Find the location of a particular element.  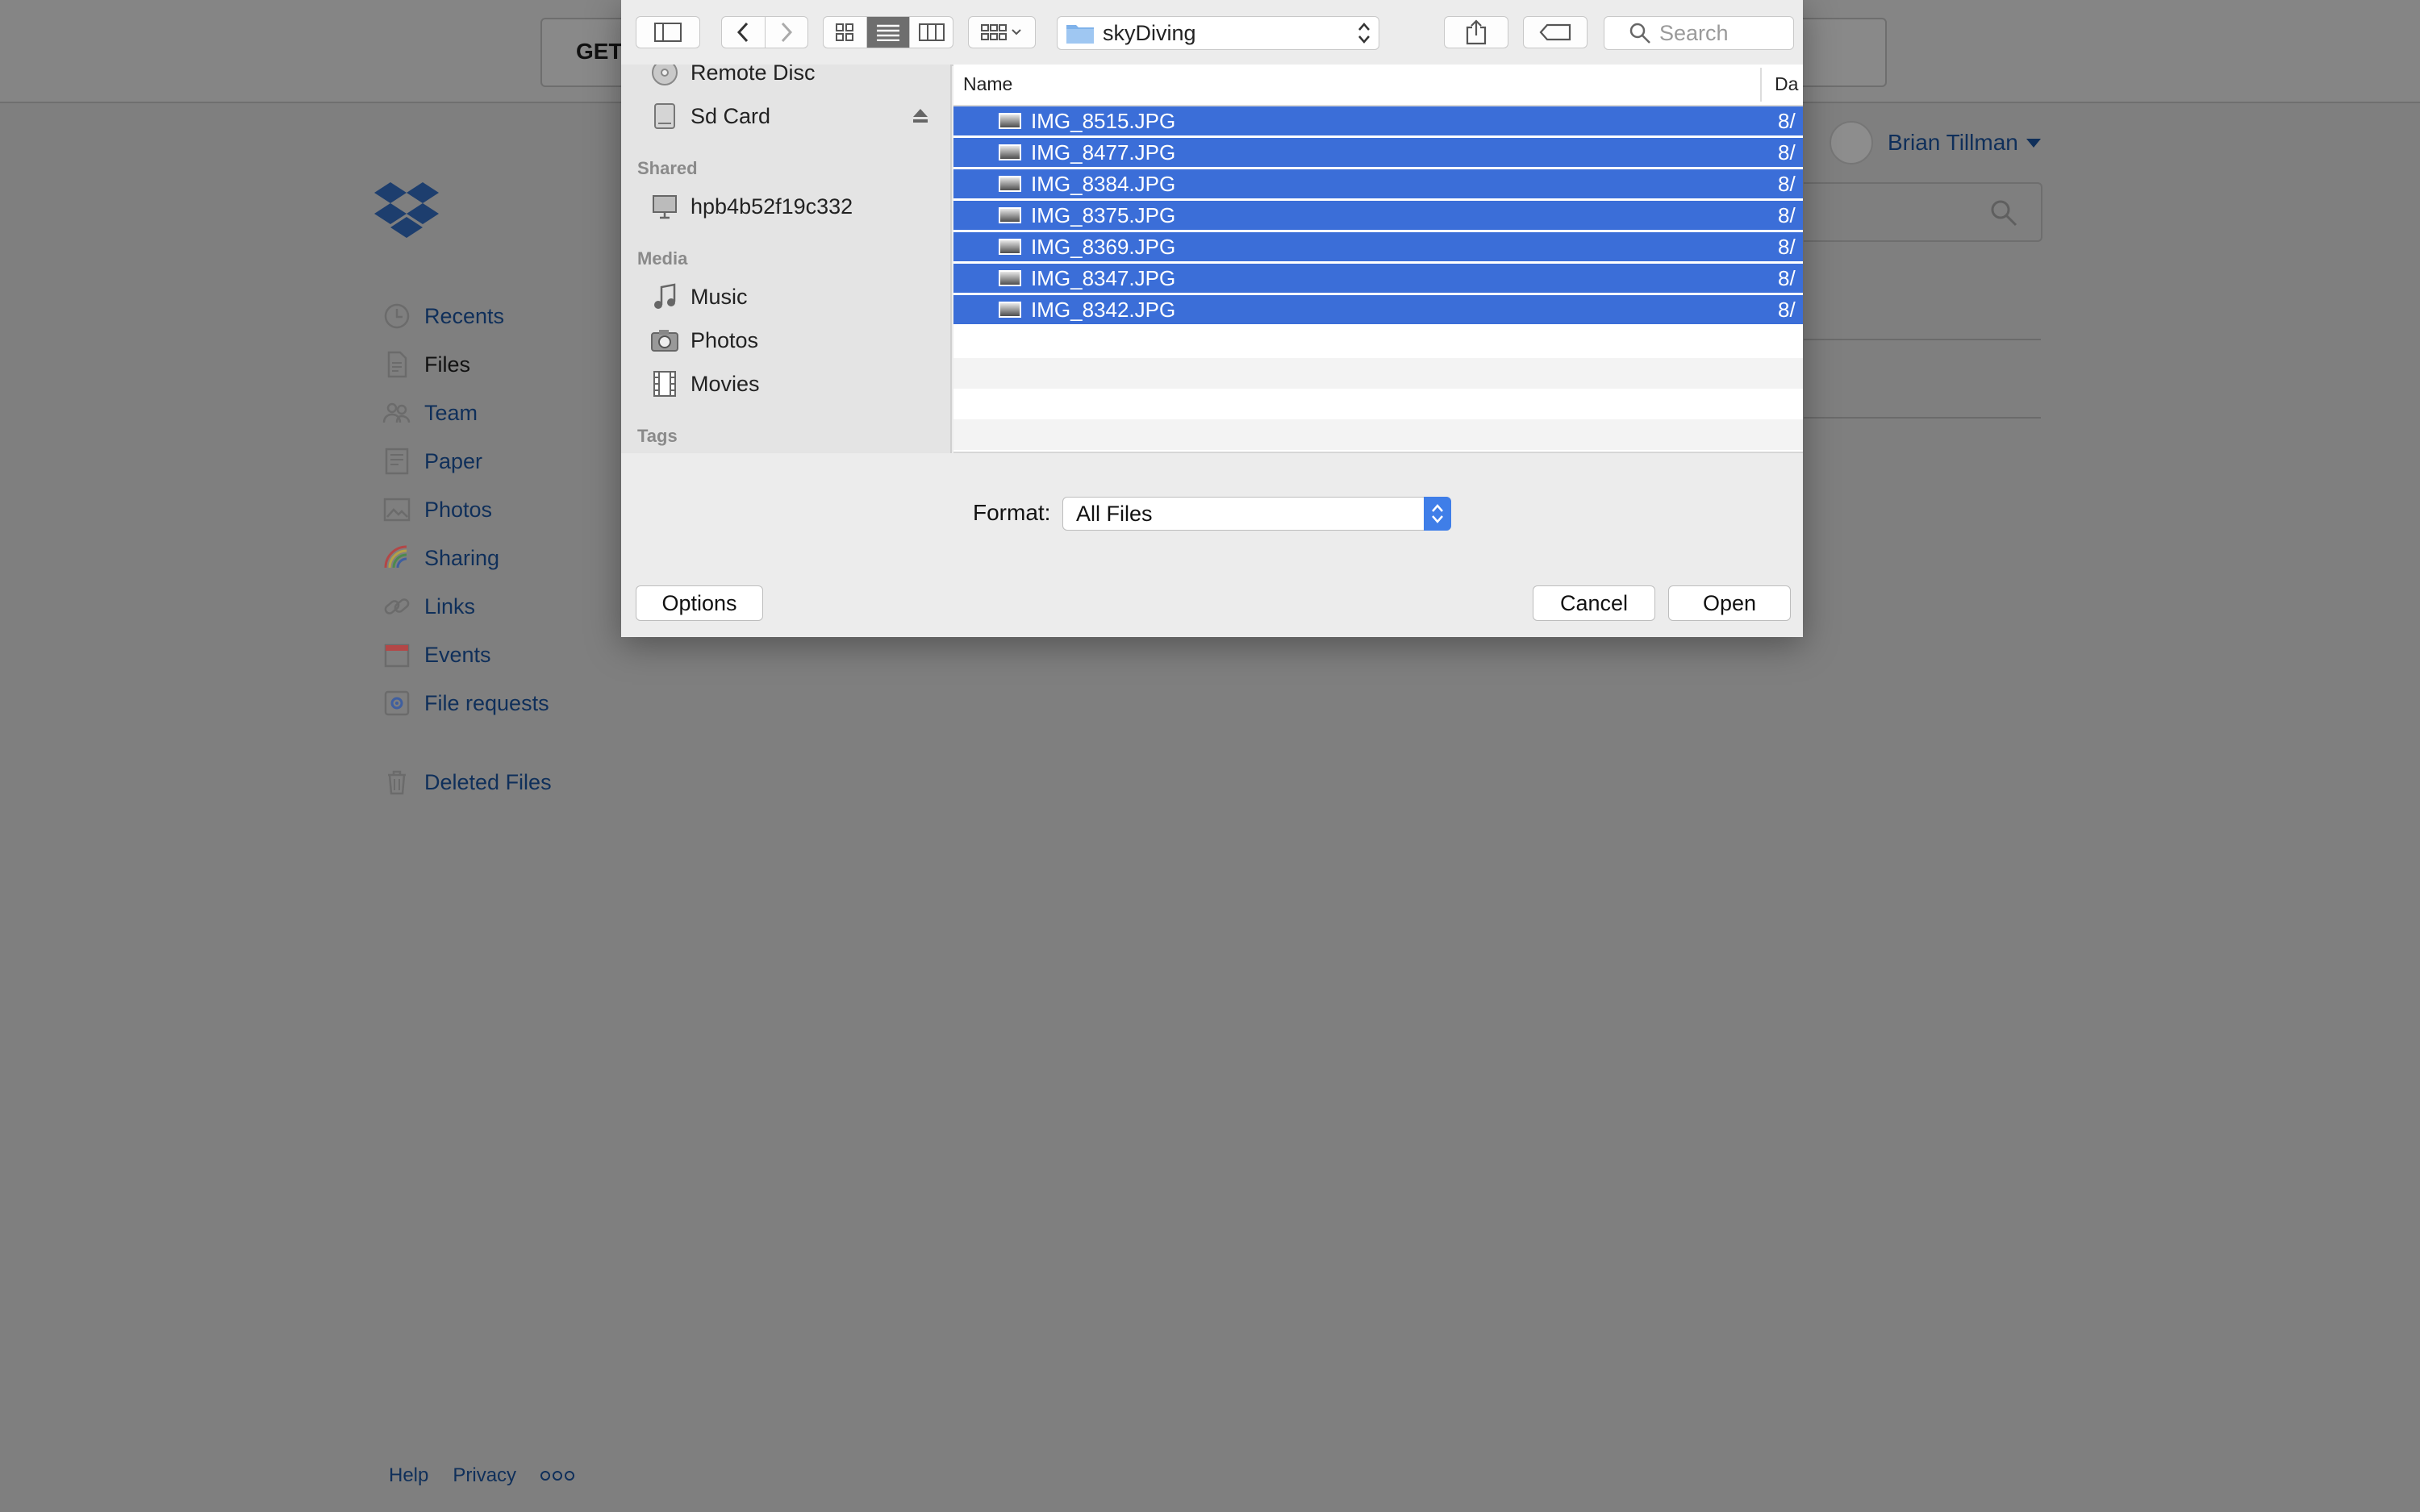

columns-icon is located at coordinates (931, 32).